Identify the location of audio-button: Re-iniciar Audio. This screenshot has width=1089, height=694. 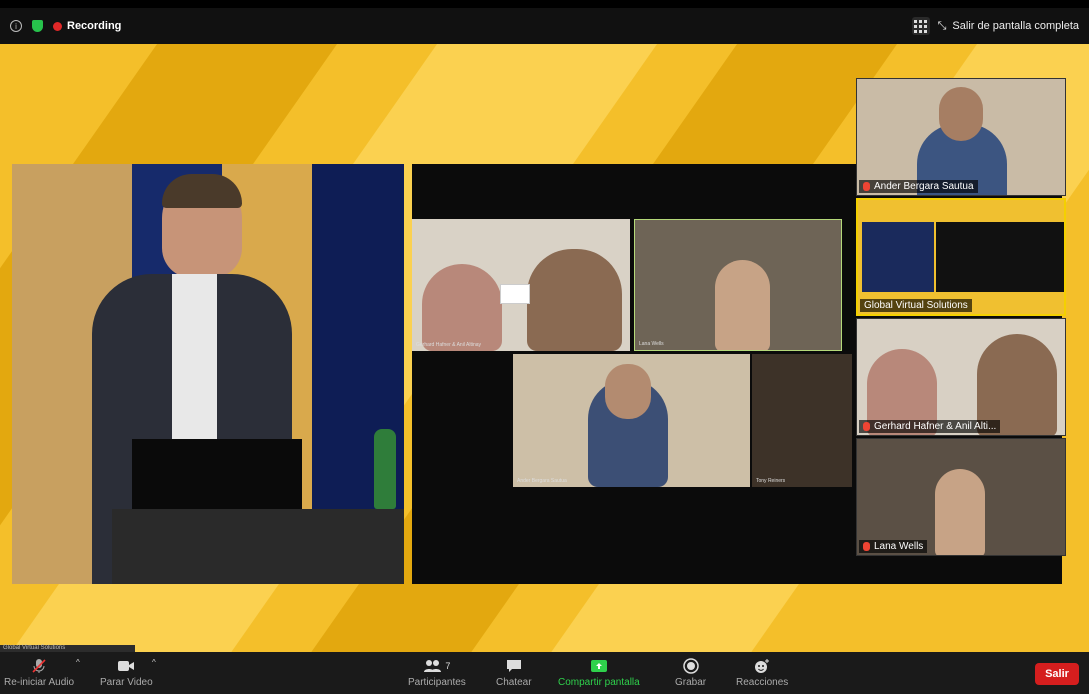
(39, 673).